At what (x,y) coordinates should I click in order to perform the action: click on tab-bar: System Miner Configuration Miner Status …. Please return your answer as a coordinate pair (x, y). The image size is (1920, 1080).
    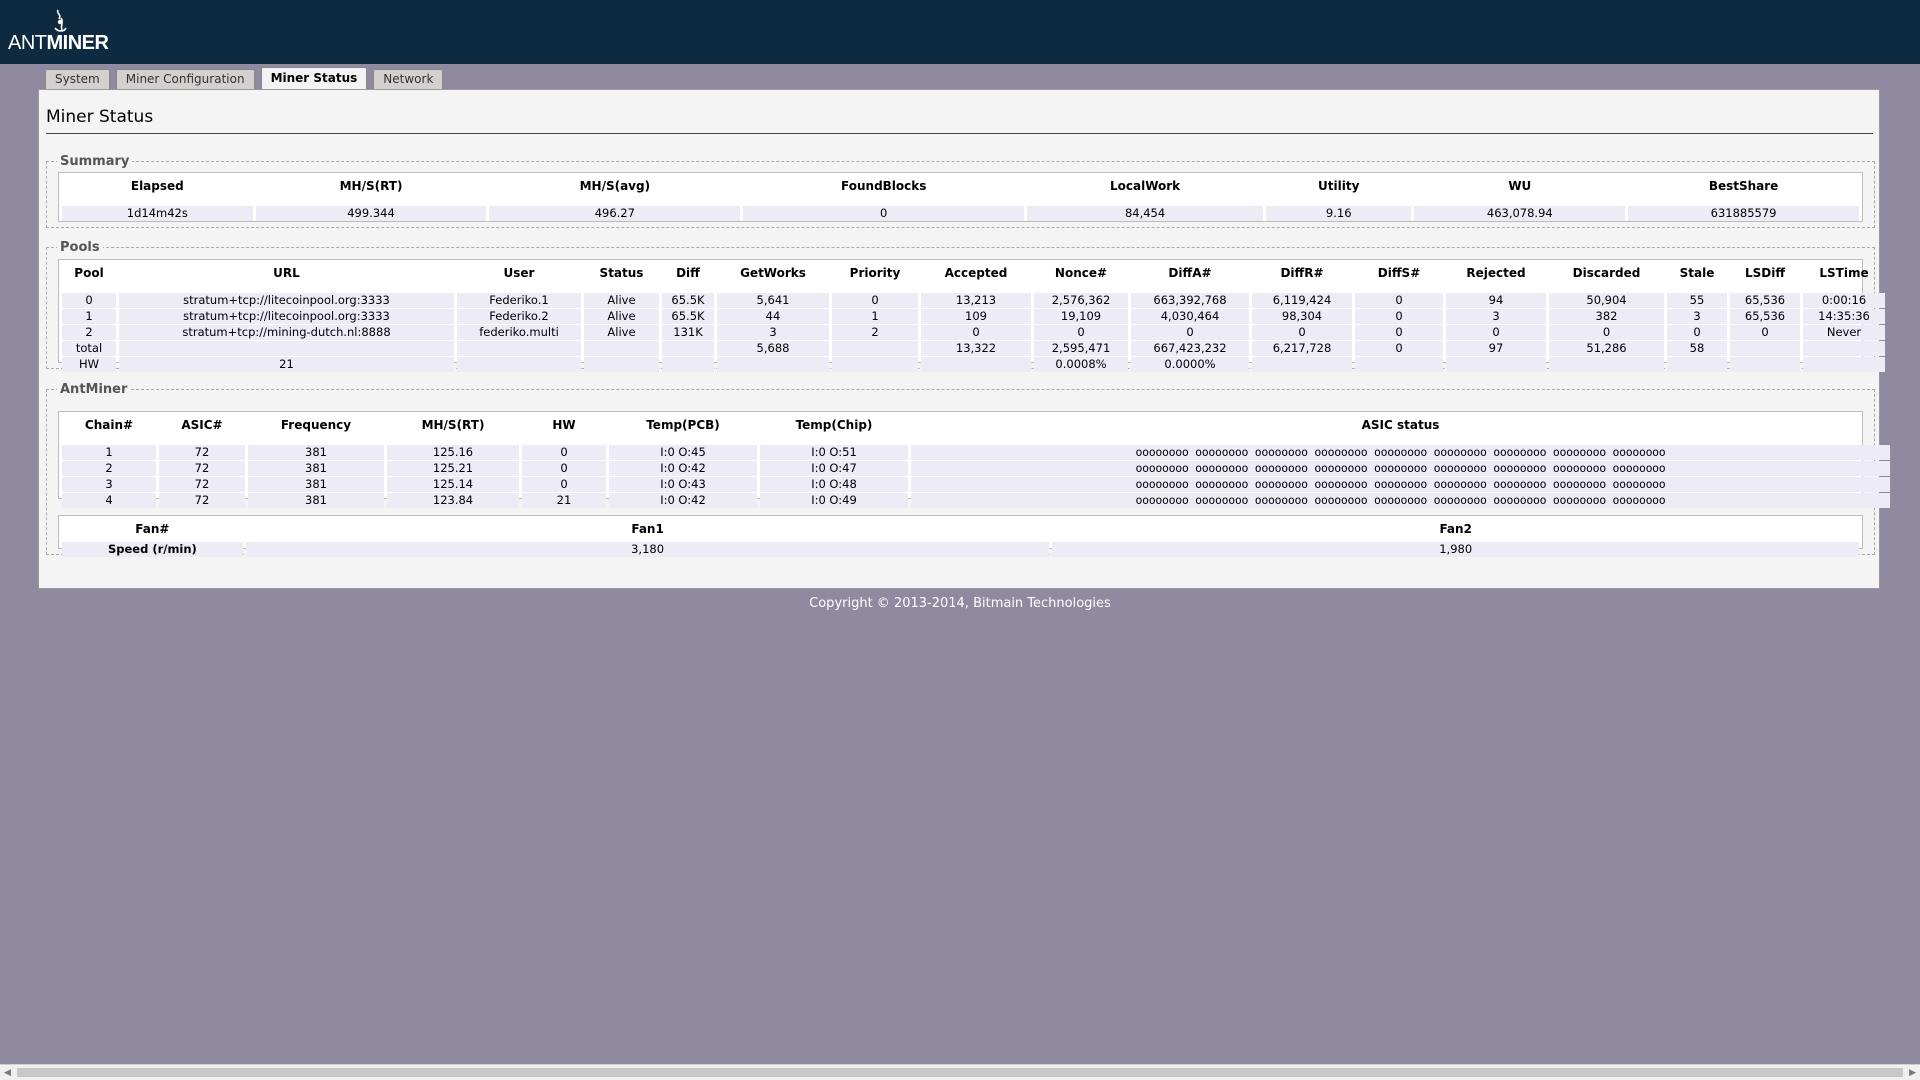
    Looking at the image, I should click on (244, 78).